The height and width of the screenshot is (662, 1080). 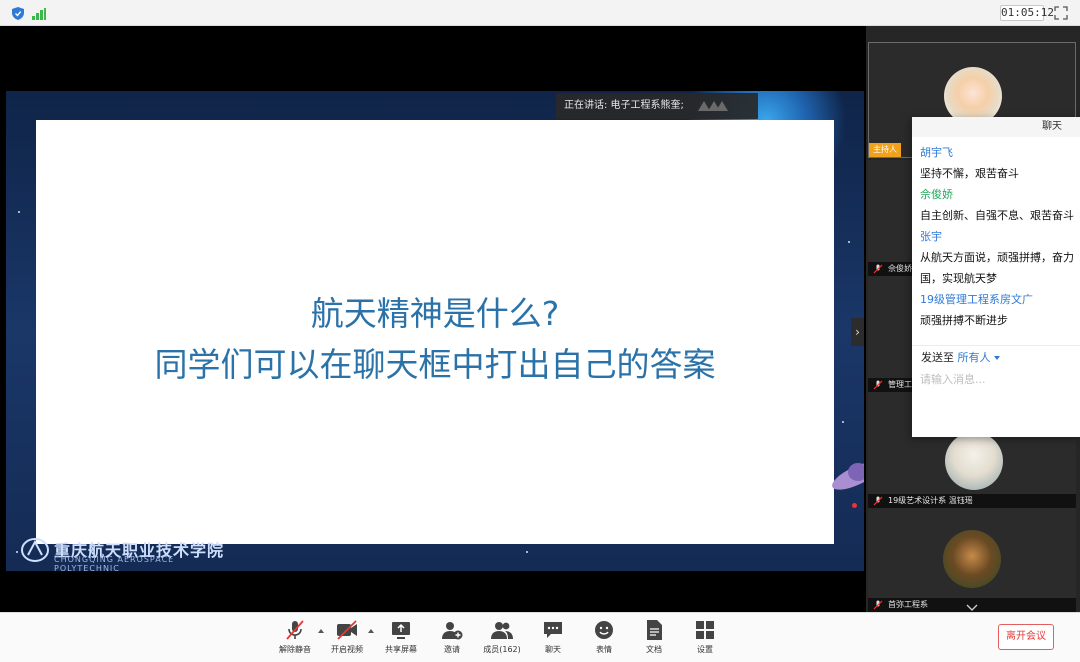 I want to click on spaceship-icon, so click(x=848, y=476).